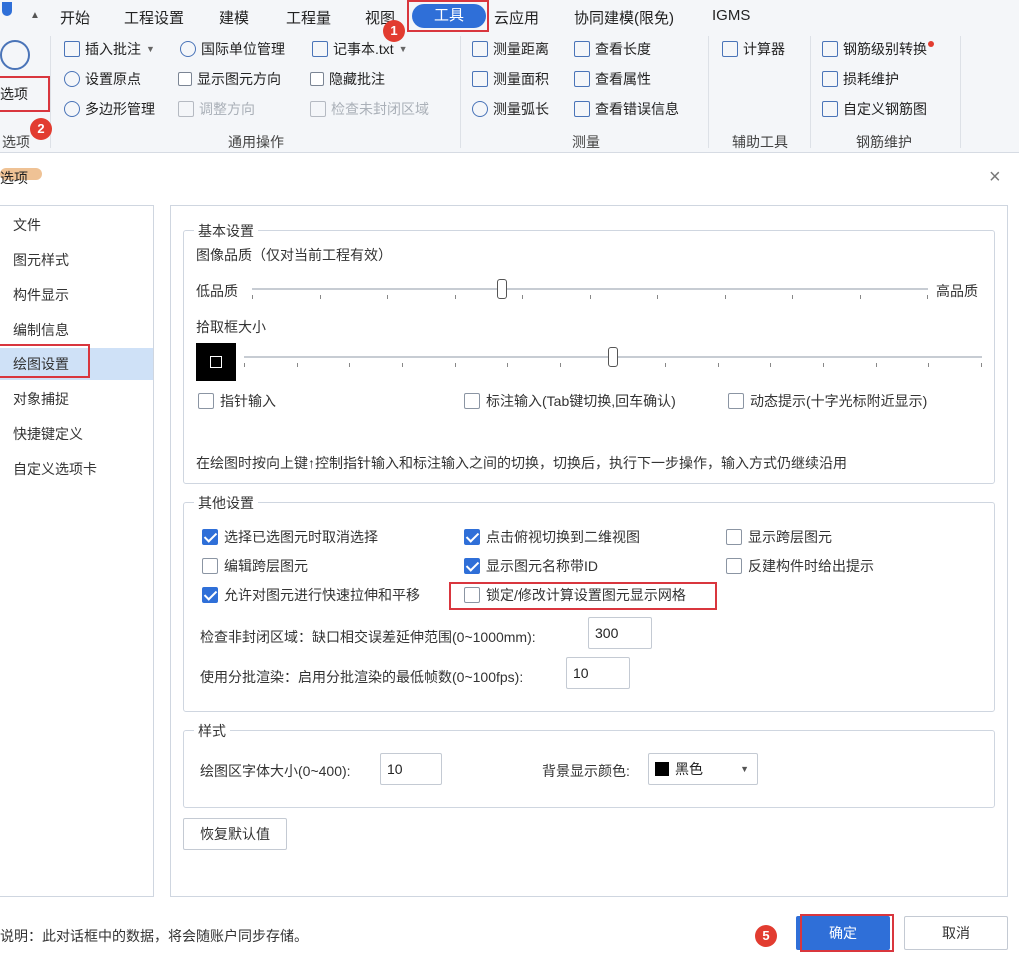 The width and height of the screenshot is (1019, 958). I want to click on bg-color-select: 黑色 ▼, so click(703, 769).